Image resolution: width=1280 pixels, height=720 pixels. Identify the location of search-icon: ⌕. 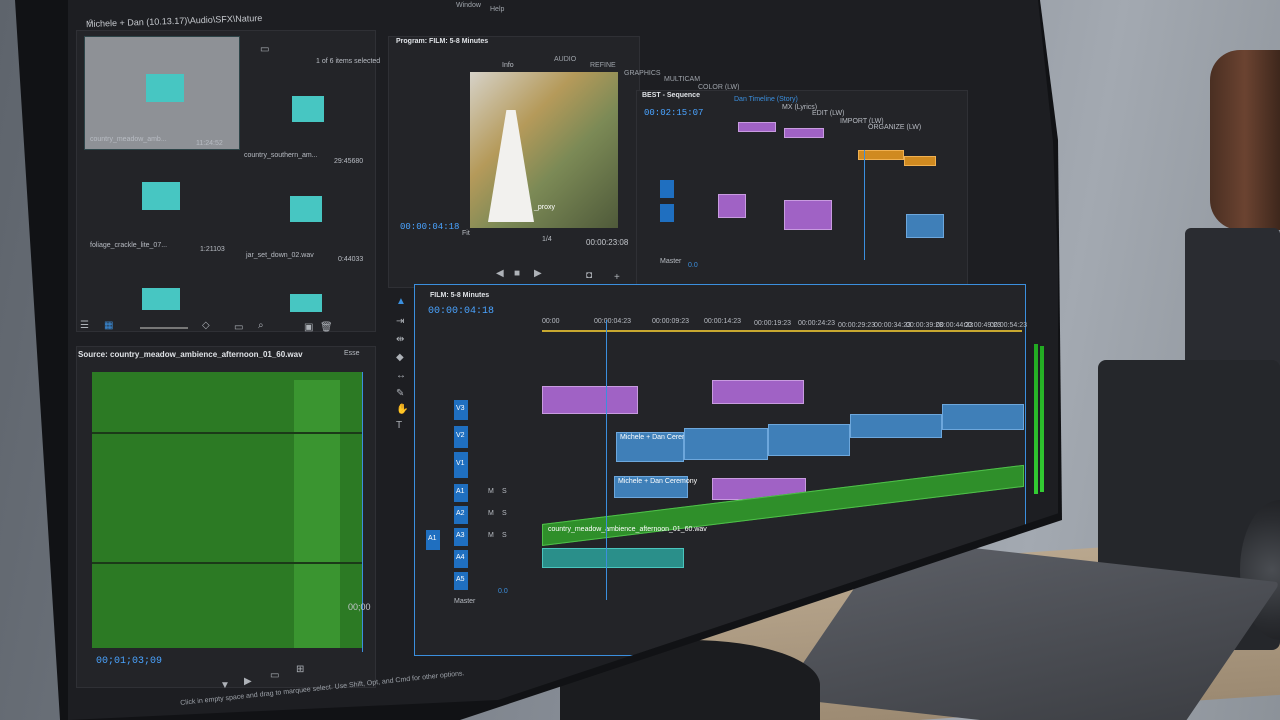
(91, 21).